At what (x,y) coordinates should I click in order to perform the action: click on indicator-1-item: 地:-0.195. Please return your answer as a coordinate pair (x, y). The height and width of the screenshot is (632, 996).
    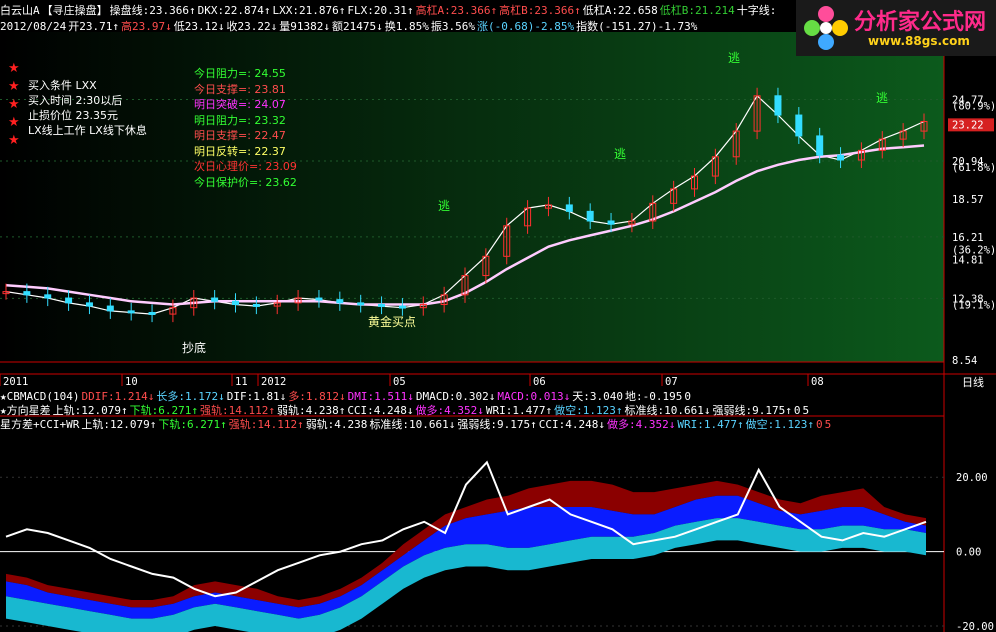
    Looking at the image, I should click on (654, 396).